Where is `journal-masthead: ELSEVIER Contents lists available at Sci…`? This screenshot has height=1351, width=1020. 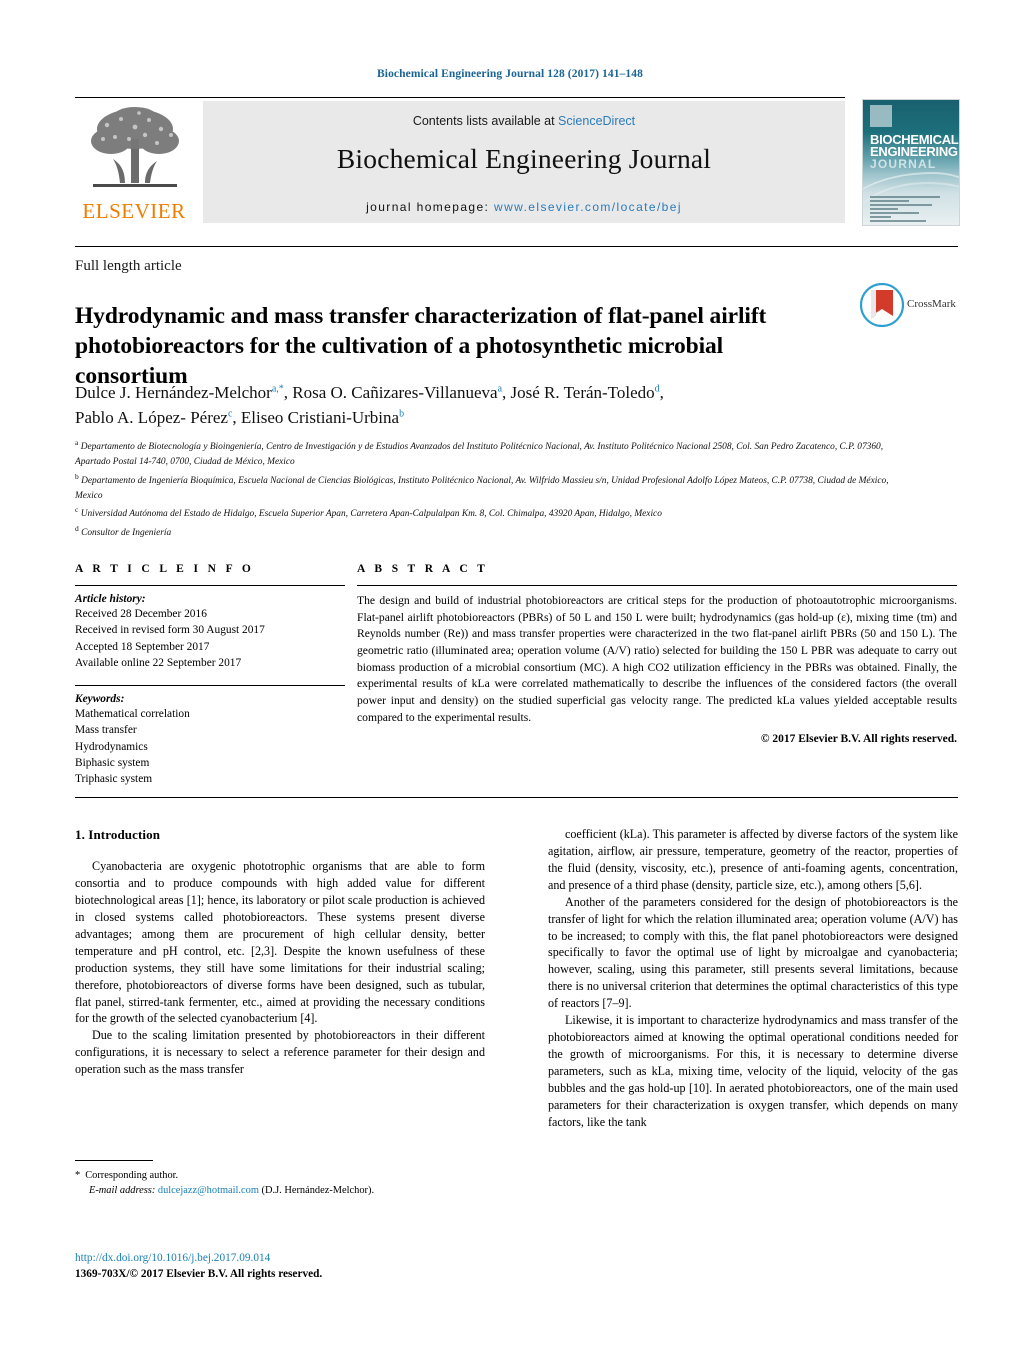 journal-masthead: ELSEVIER Contents lists available at Sci… is located at coordinates (460, 161).